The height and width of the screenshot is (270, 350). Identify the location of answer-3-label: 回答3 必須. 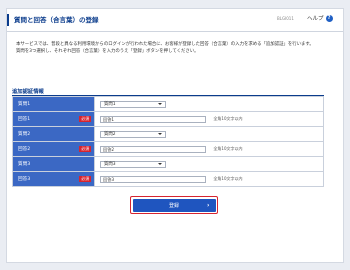
(53, 179).